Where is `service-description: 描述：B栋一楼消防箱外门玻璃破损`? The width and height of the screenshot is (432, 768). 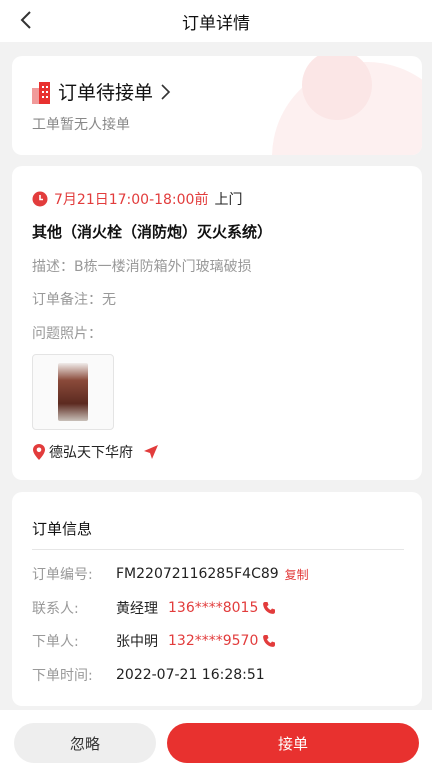
service-description: 描述：B栋一楼消防箱外门玻璃破损 is located at coordinates (142, 267).